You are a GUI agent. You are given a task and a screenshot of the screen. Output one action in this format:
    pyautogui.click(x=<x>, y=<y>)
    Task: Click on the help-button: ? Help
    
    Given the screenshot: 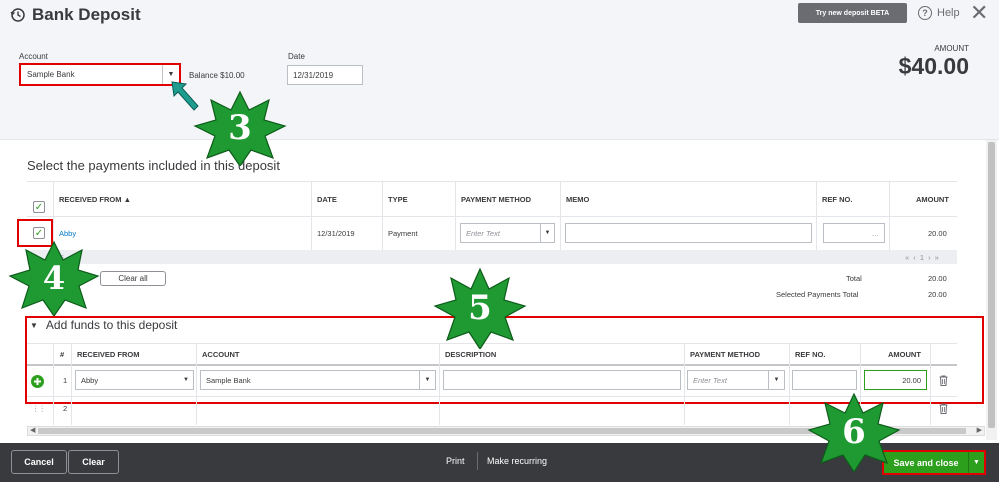 What is the action you would take?
    pyautogui.click(x=939, y=13)
    